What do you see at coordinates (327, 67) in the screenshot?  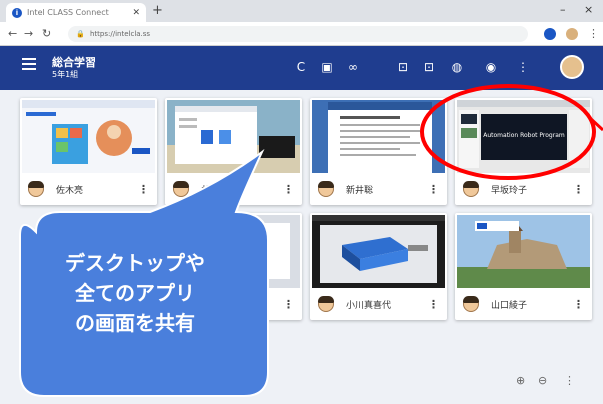 I see `screen-icon: ▣` at bounding box center [327, 67].